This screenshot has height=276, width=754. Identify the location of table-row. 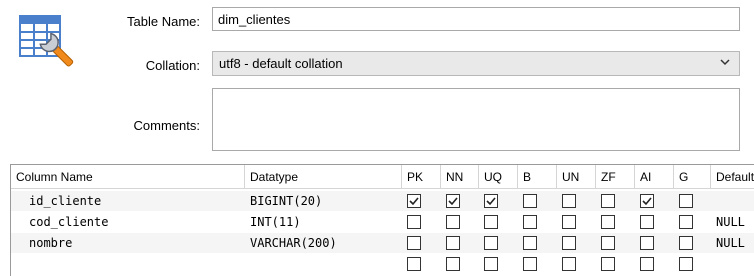
(382, 264).